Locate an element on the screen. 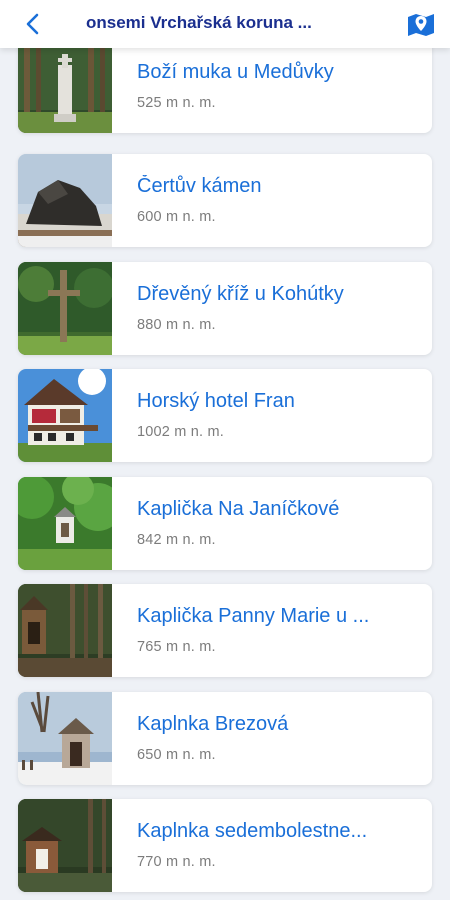 The height and width of the screenshot is (900, 450). map-view-button is located at coordinates (421, 24).